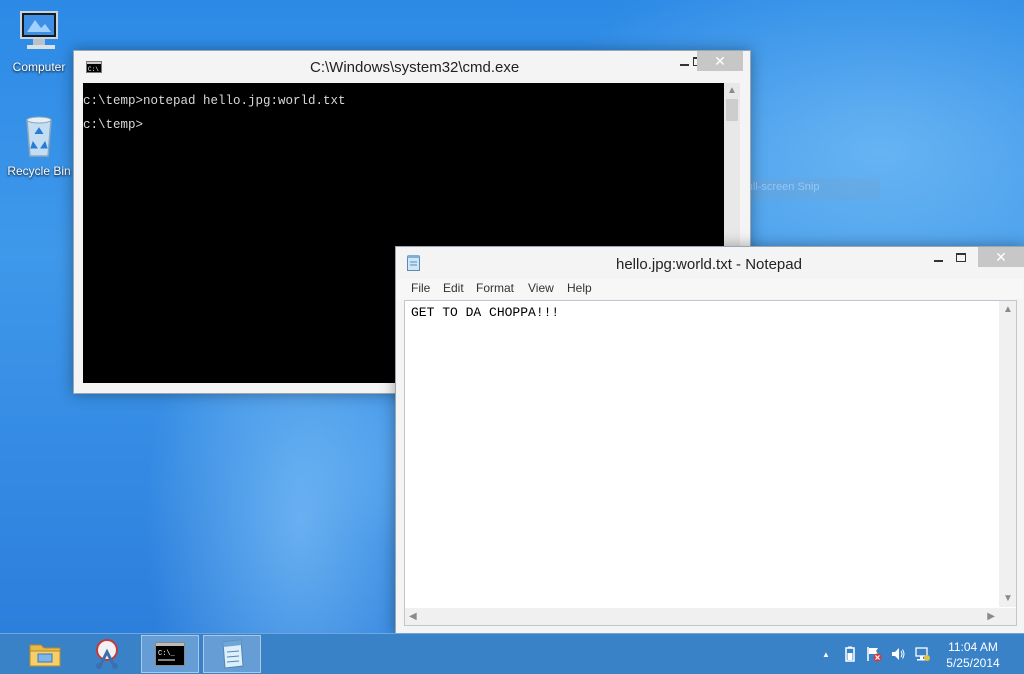 The height and width of the screenshot is (674, 1024). What do you see at coordinates (973, 655) in the screenshot?
I see `taskbar-clock: 11:04 AM 5/25/2014` at bounding box center [973, 655].